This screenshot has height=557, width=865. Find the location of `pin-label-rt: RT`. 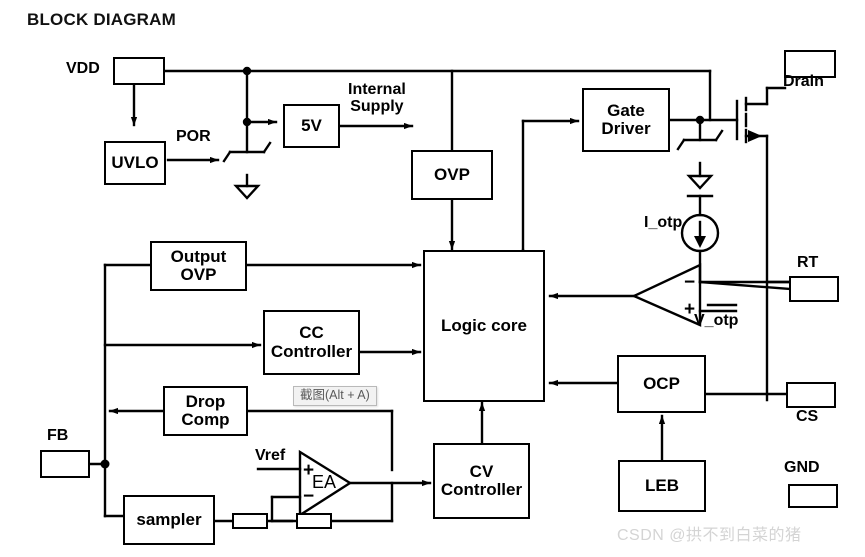

pin-label-rt: RT is located at coordinates (808, 262).